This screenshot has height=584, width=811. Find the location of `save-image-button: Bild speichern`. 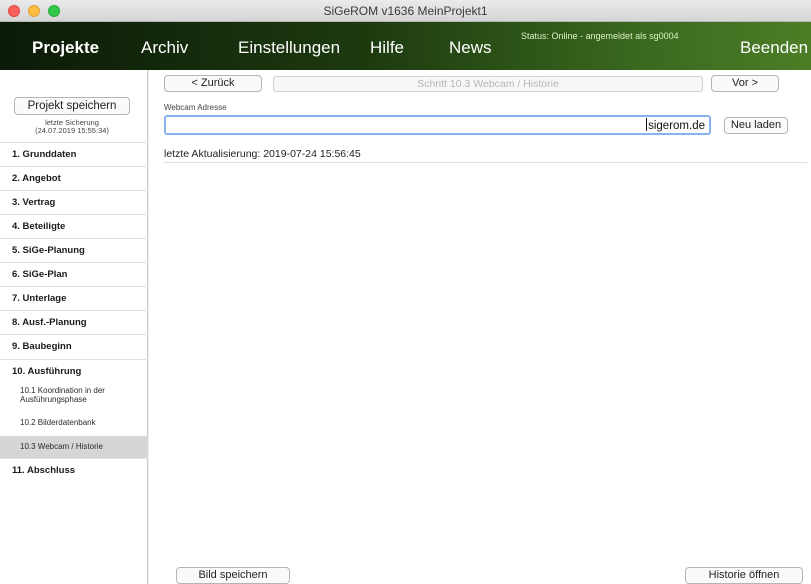

save-image-button: Bild speichern is located at coordinates (233, 575).